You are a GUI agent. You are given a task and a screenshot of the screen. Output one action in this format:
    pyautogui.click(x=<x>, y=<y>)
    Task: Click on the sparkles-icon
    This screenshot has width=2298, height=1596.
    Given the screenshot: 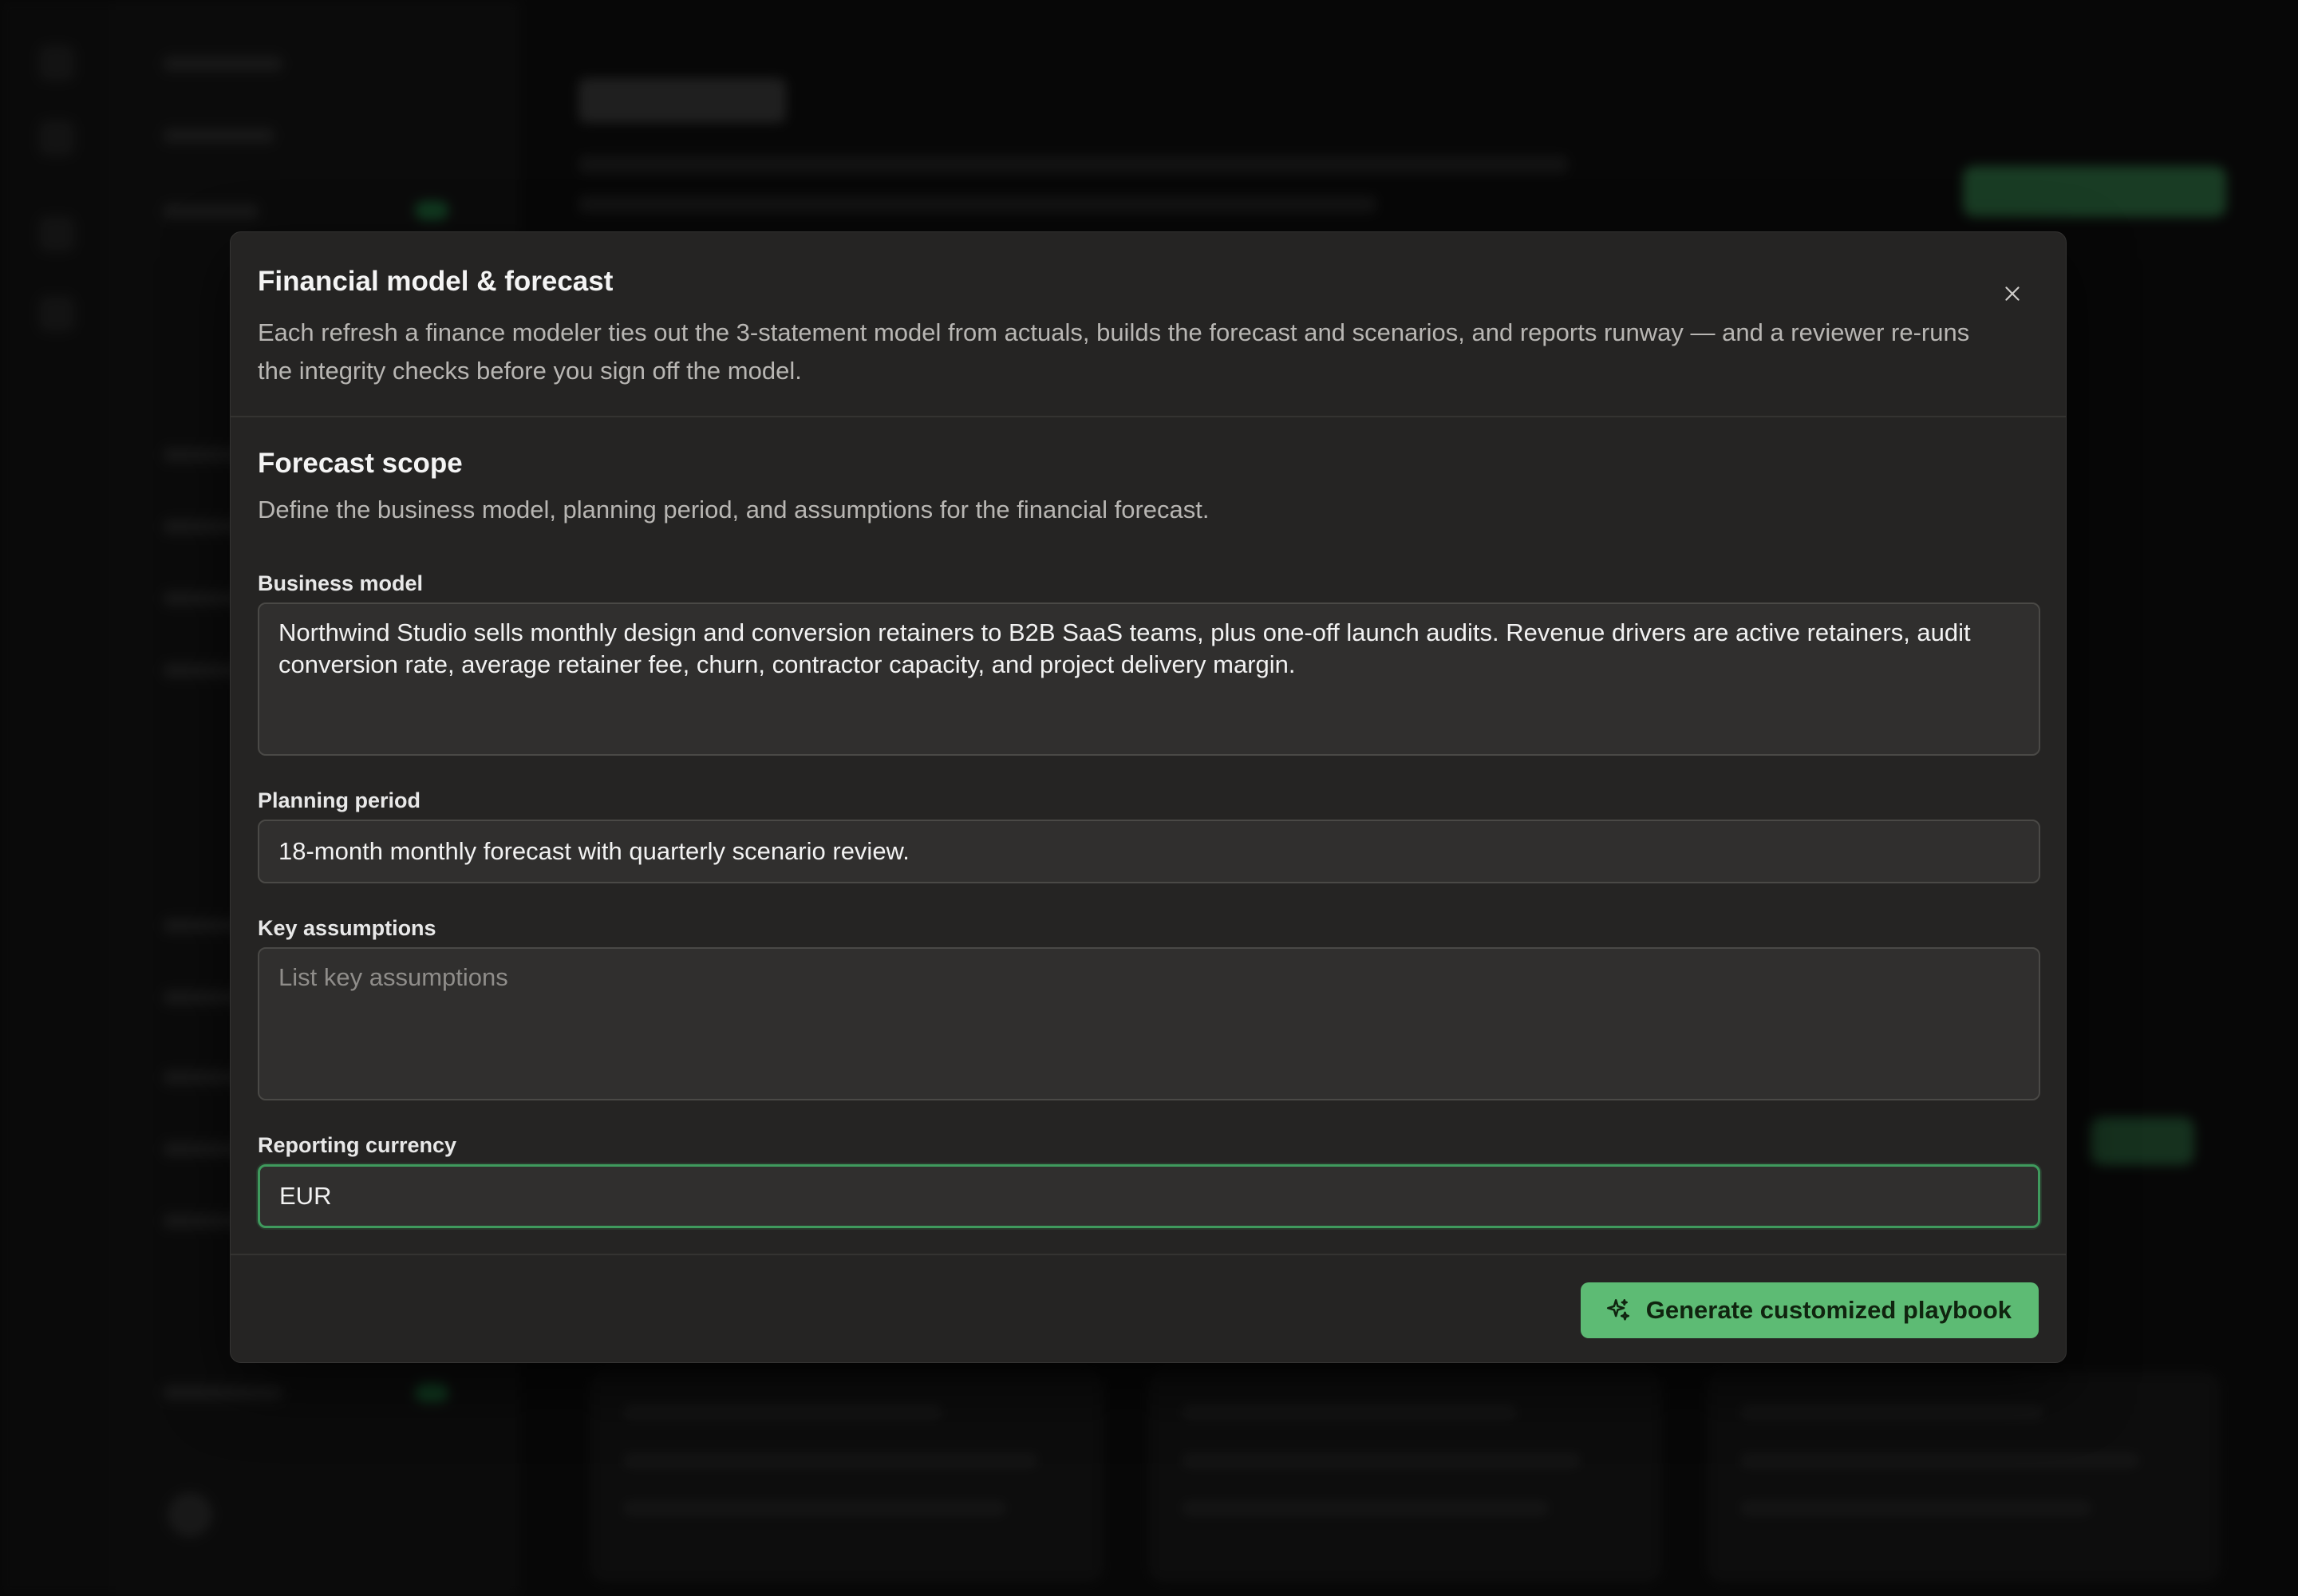 What is the action you would take?
    pyautogui.click(x=1618, y=1309)
    